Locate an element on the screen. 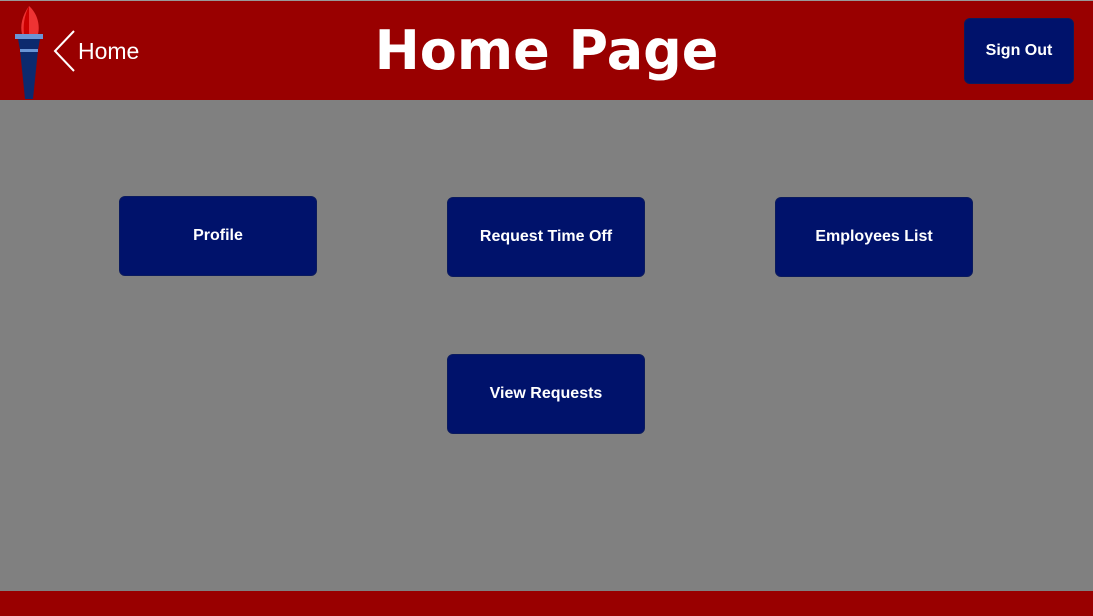 The width and height of the screenshot is (1093, 616). sign-out-button: Sign Out is located at coordinates (1019, 51).